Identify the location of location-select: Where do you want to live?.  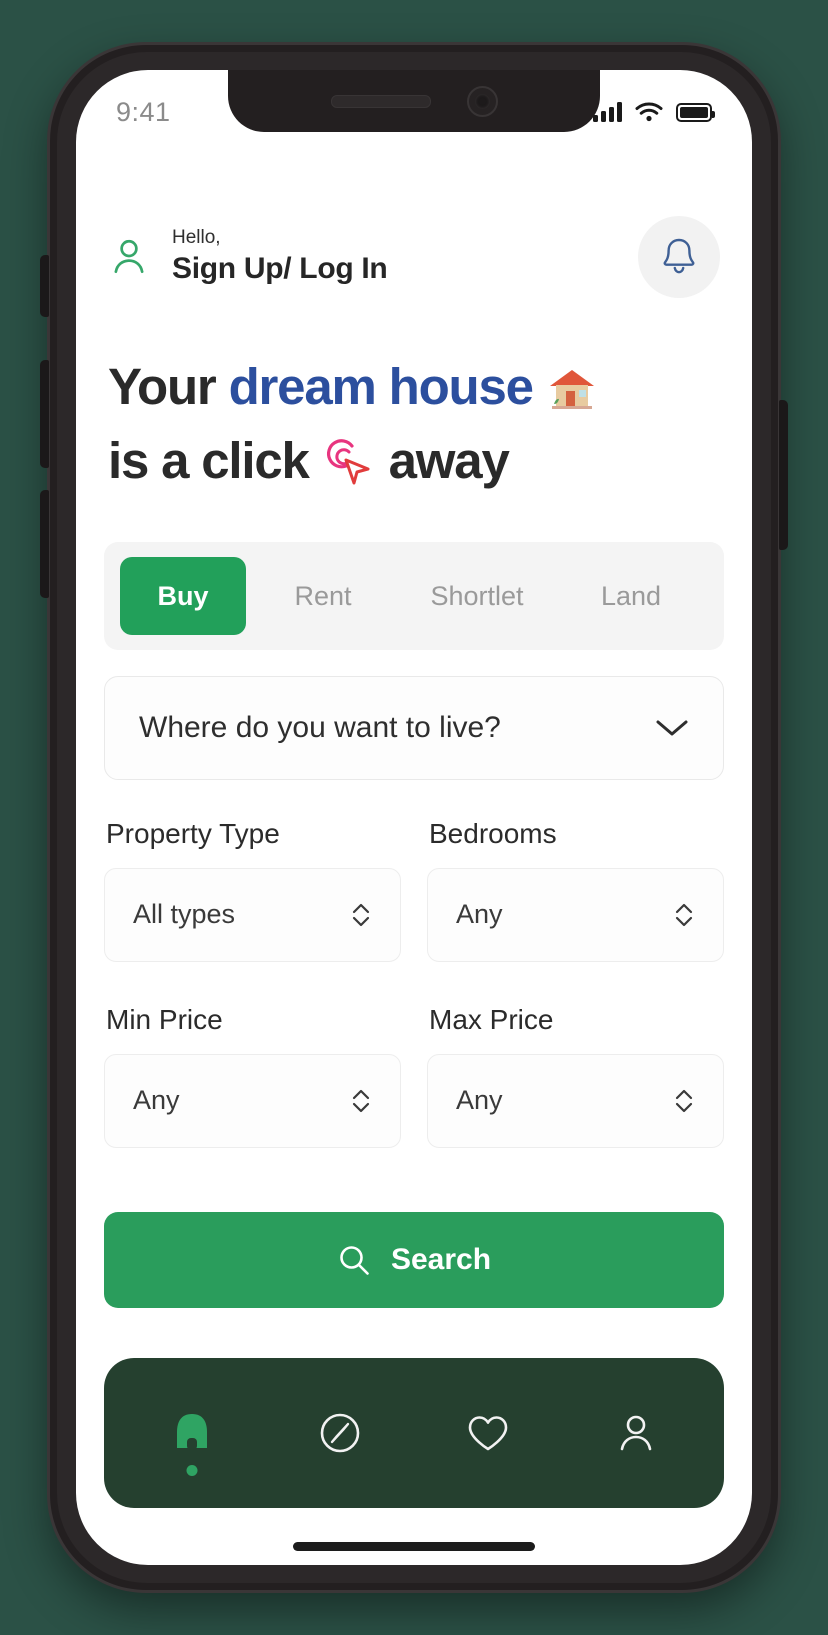
(414, 727).